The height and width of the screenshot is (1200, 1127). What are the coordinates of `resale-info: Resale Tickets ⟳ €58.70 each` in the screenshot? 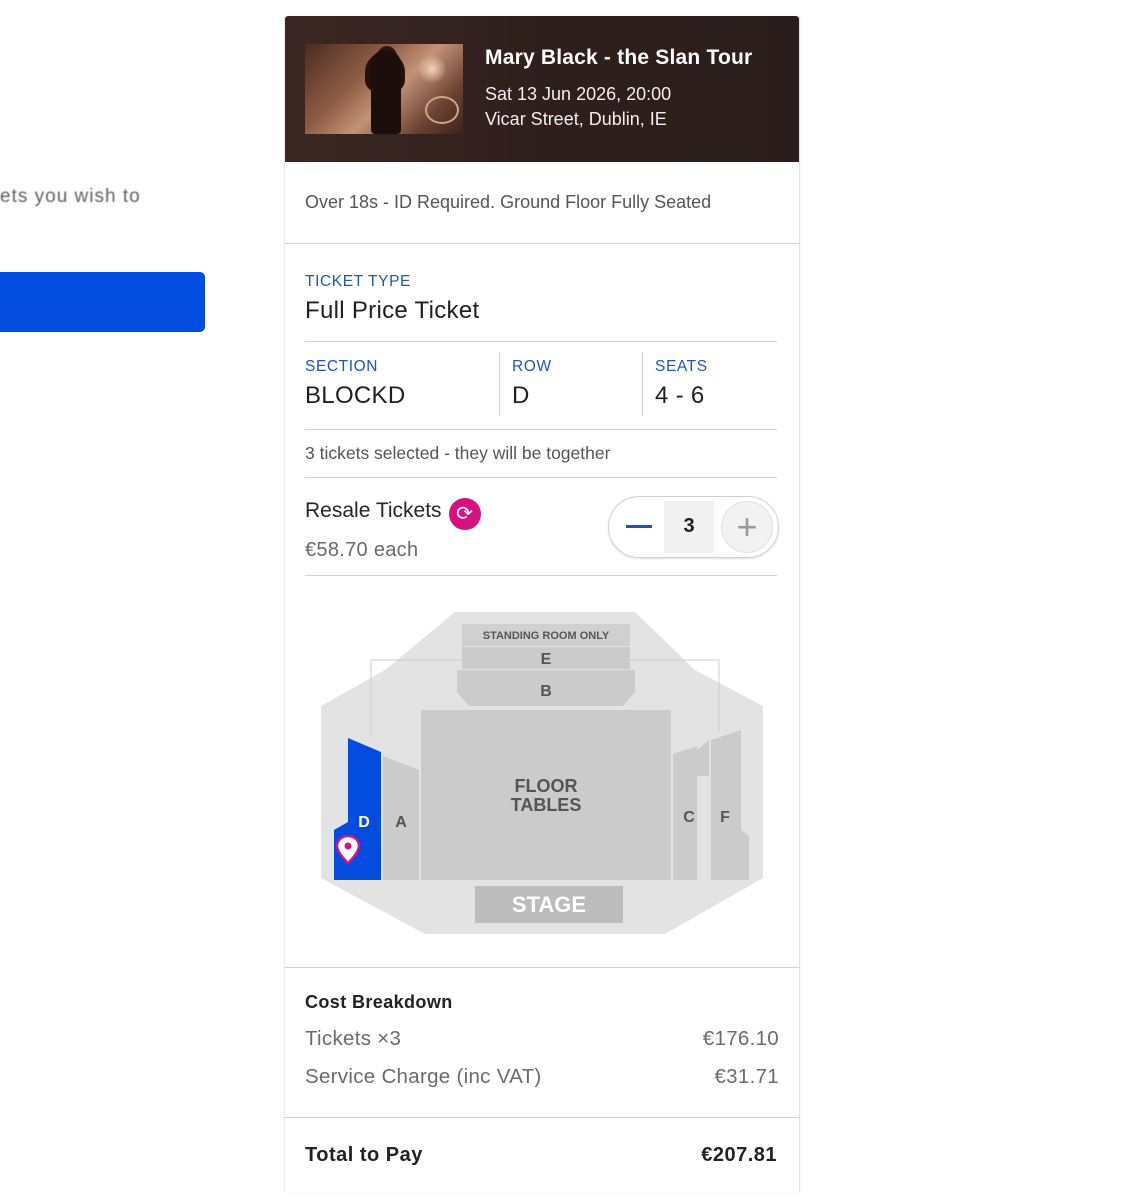 It's located at (393, 527).